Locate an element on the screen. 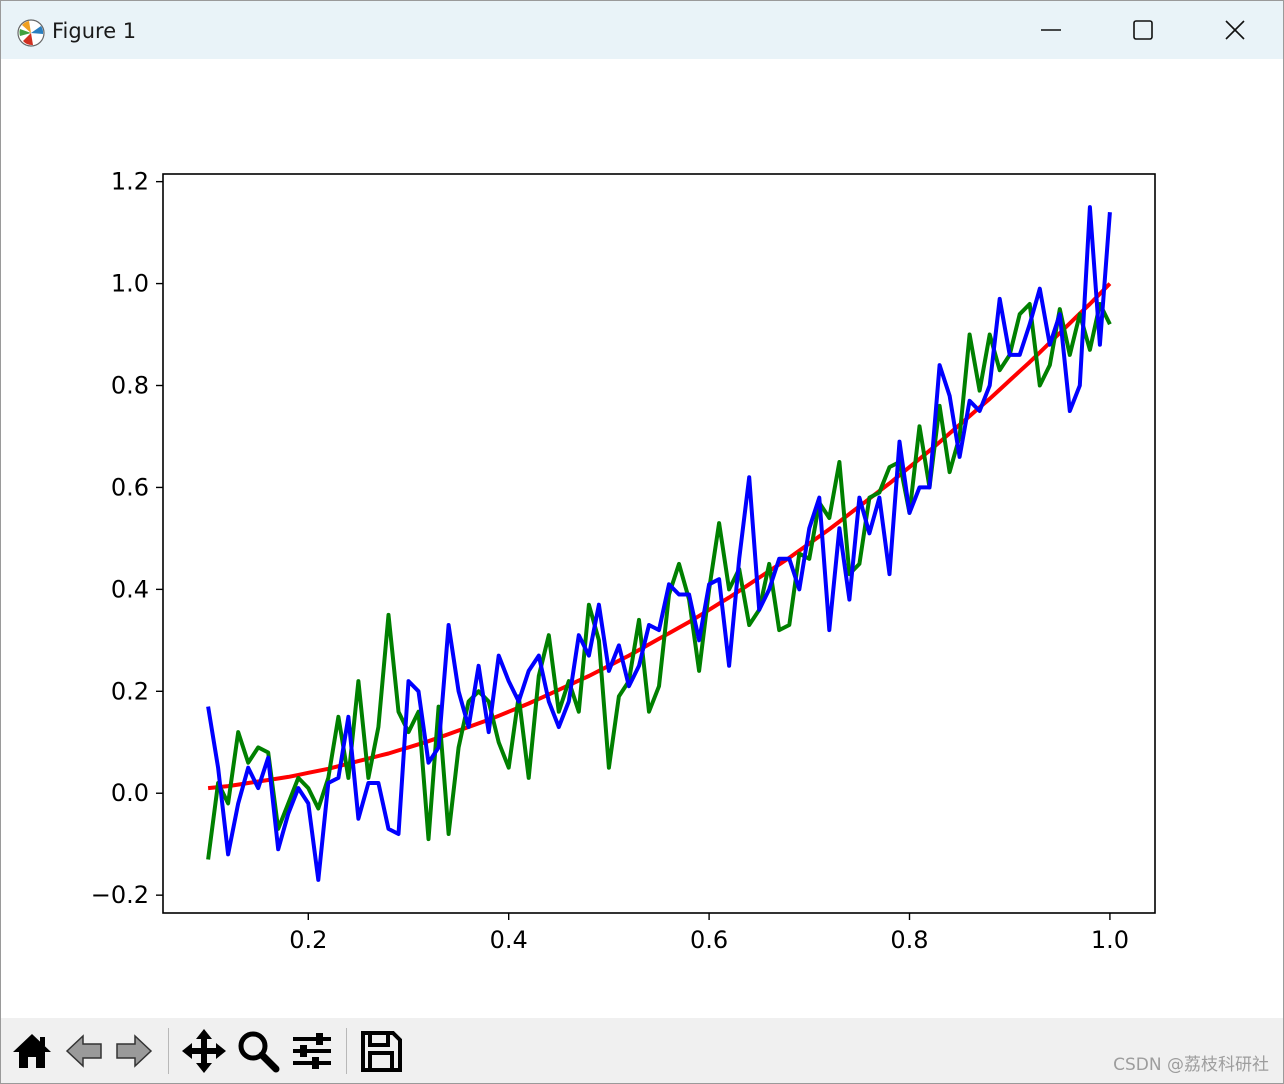  y-tick-label: 1.0 is located at coordinates (130, 284).